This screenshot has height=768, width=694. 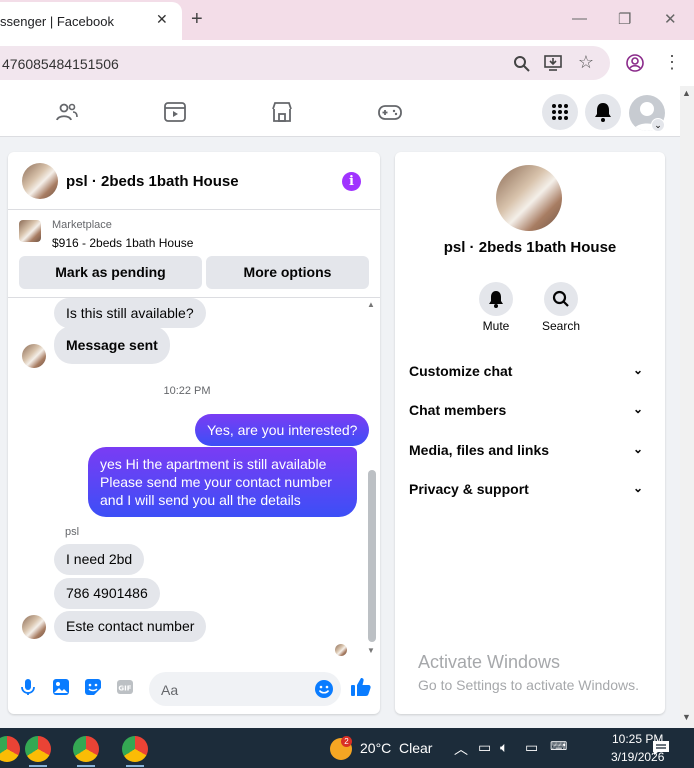 What do you see at coordinates (553, 63) in the screenshot?
I see `install-icon` at bounding box center [553, 63].